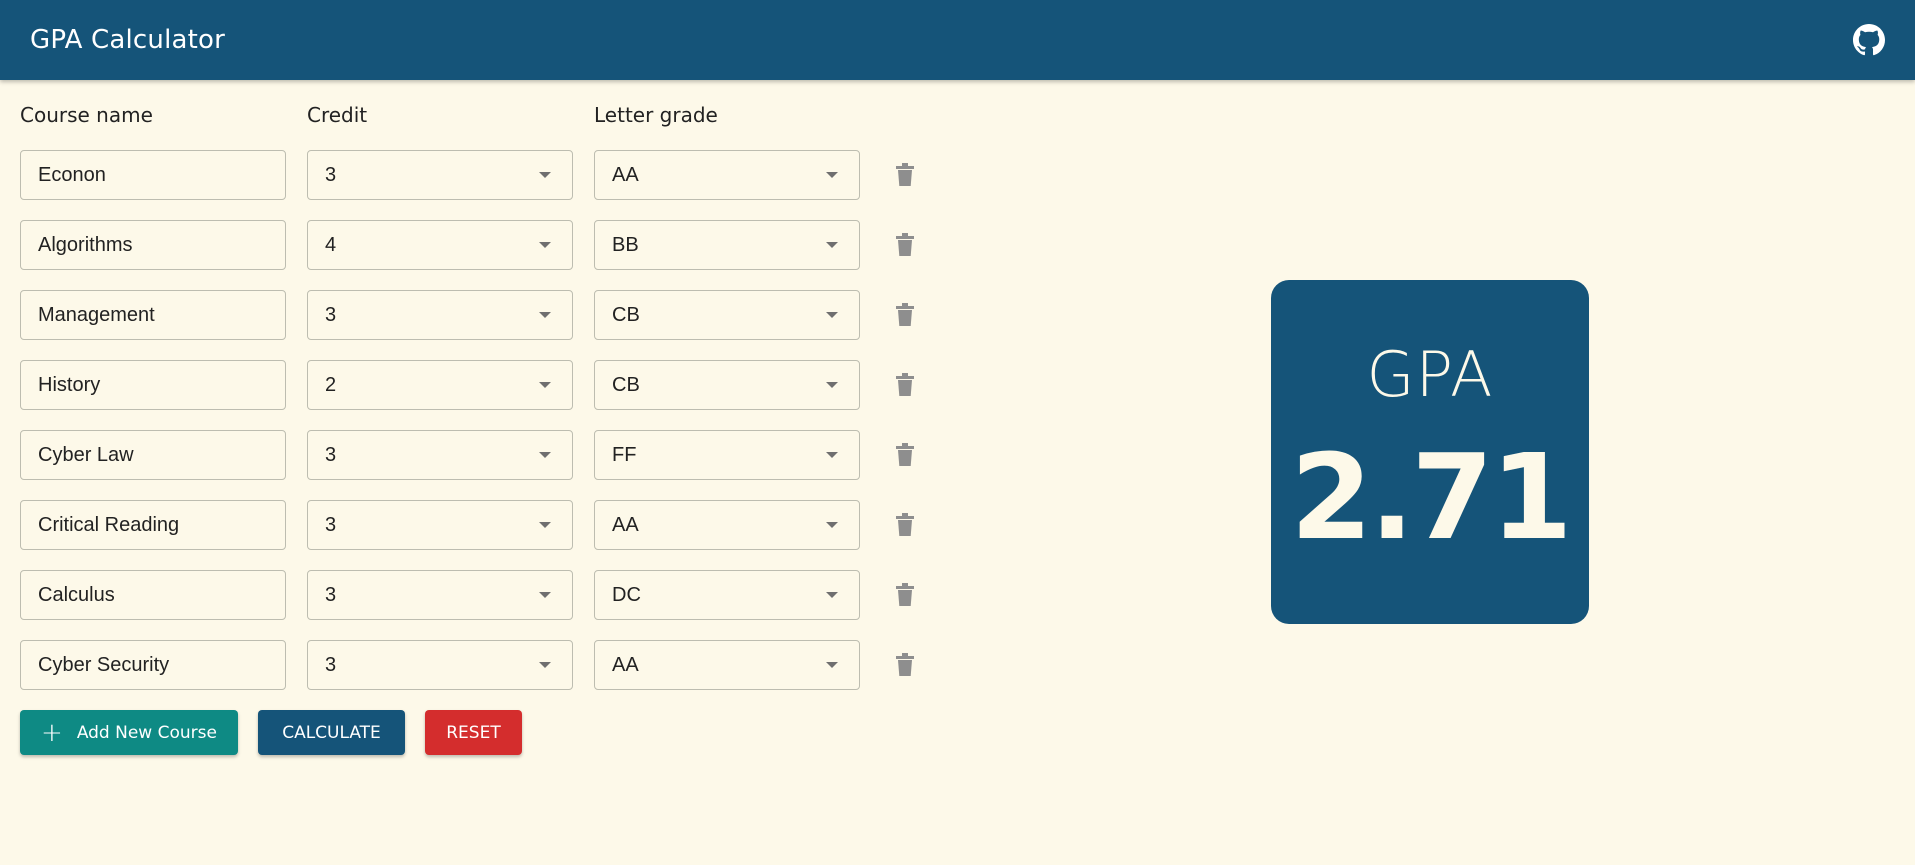 This screenshot has height=865, width=1915. I want to click on course-name-header: Course name, so click(86, 115).